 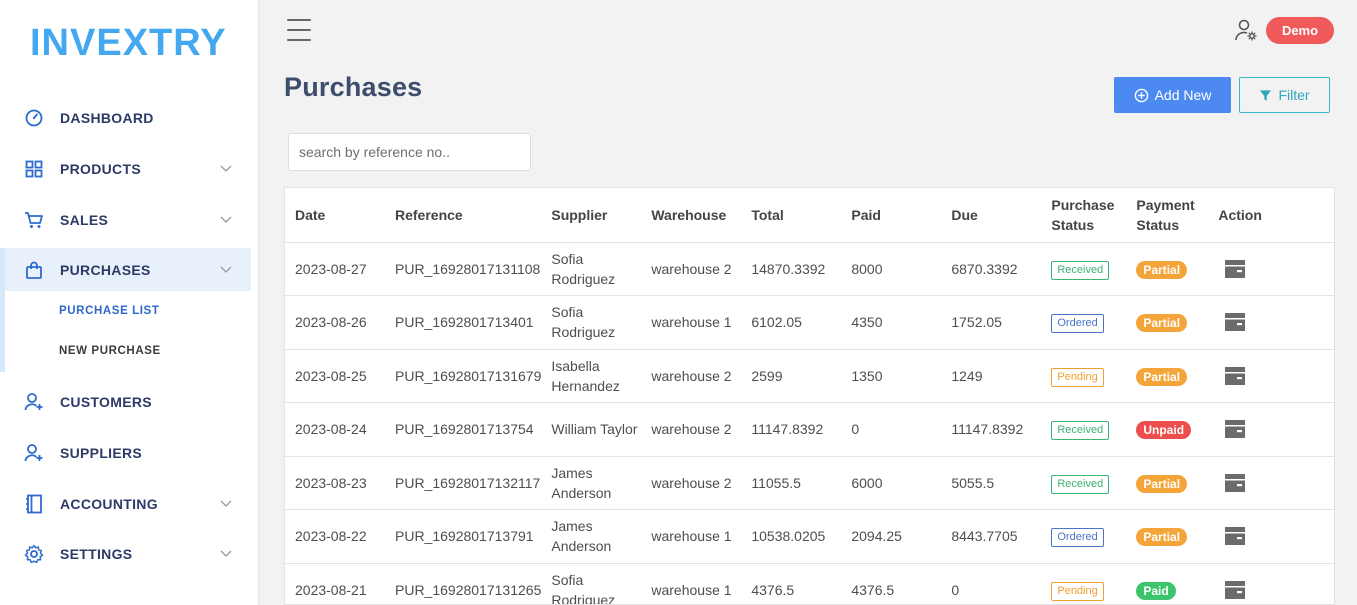 What do you see at coordinates (1167, 583) in the screenshot?
I see `cell-payment-status: Paid` at bounding box center [1167, 583].